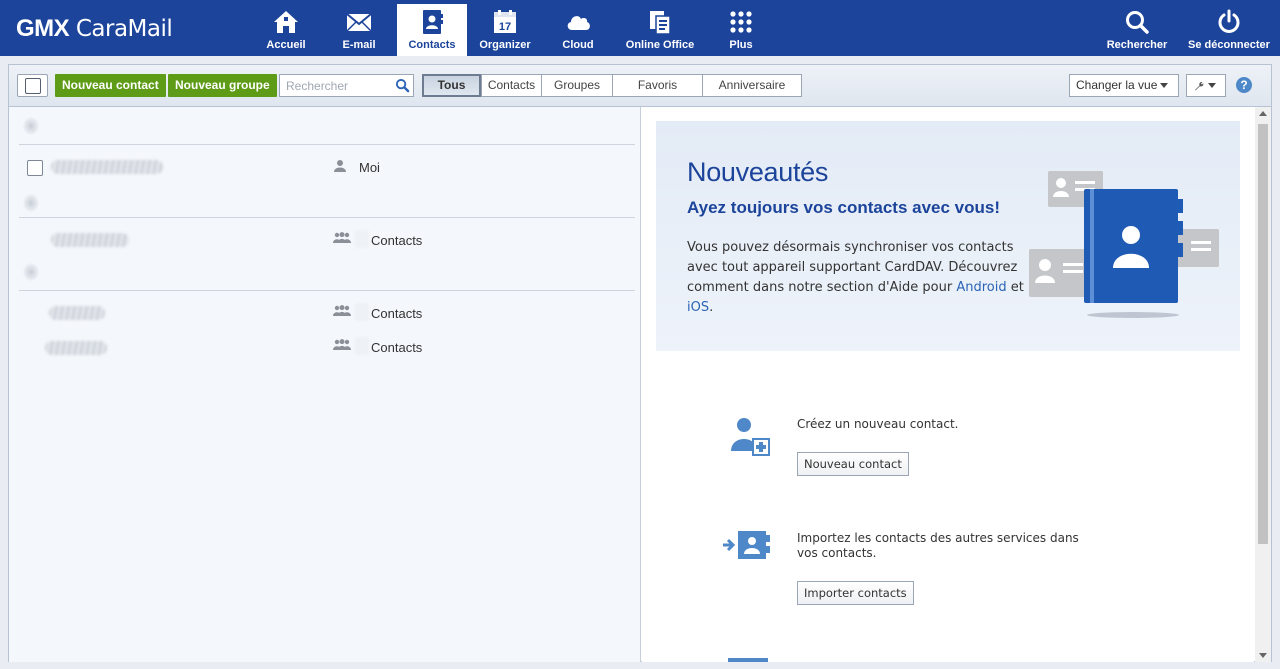 The image size is (1280, 669). Describe the element at coordinates (853, 464) in the screenshot. I see `create-contact-button: Nouveau contact` at that location.